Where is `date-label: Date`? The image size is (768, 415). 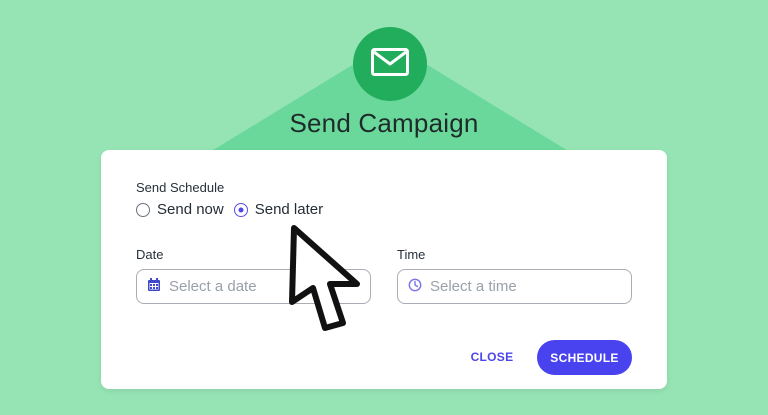
date-label: Date is located at coordinates (150, 254).